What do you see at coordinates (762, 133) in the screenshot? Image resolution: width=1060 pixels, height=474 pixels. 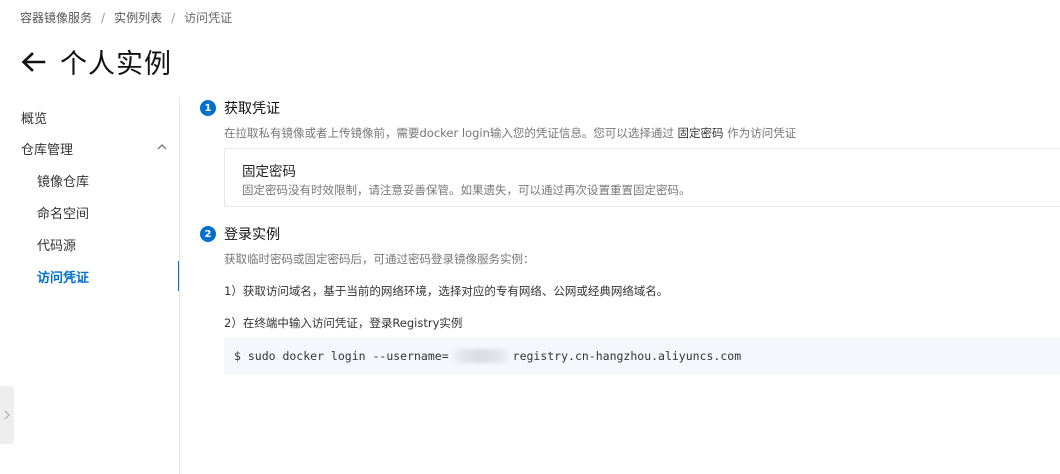 I see `step-description-text: 作为访问凭证` at bounding box center [762, 133].